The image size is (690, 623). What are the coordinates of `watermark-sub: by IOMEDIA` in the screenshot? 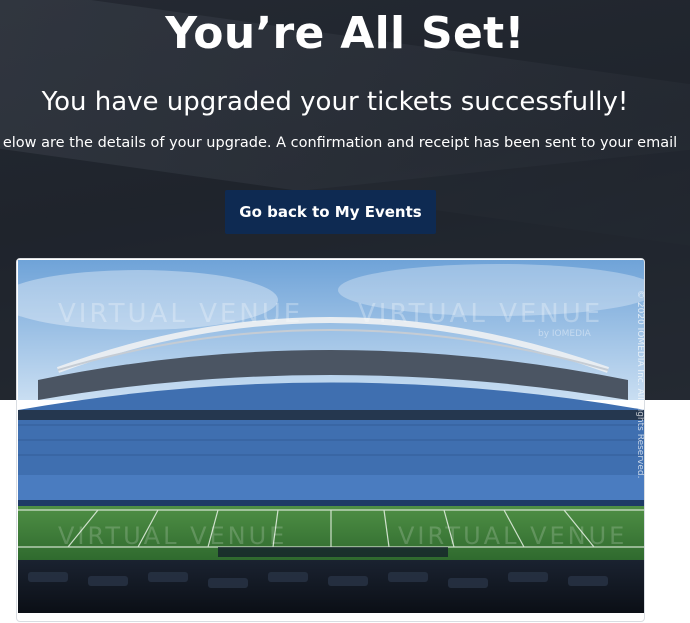 It's located at (565, 334).